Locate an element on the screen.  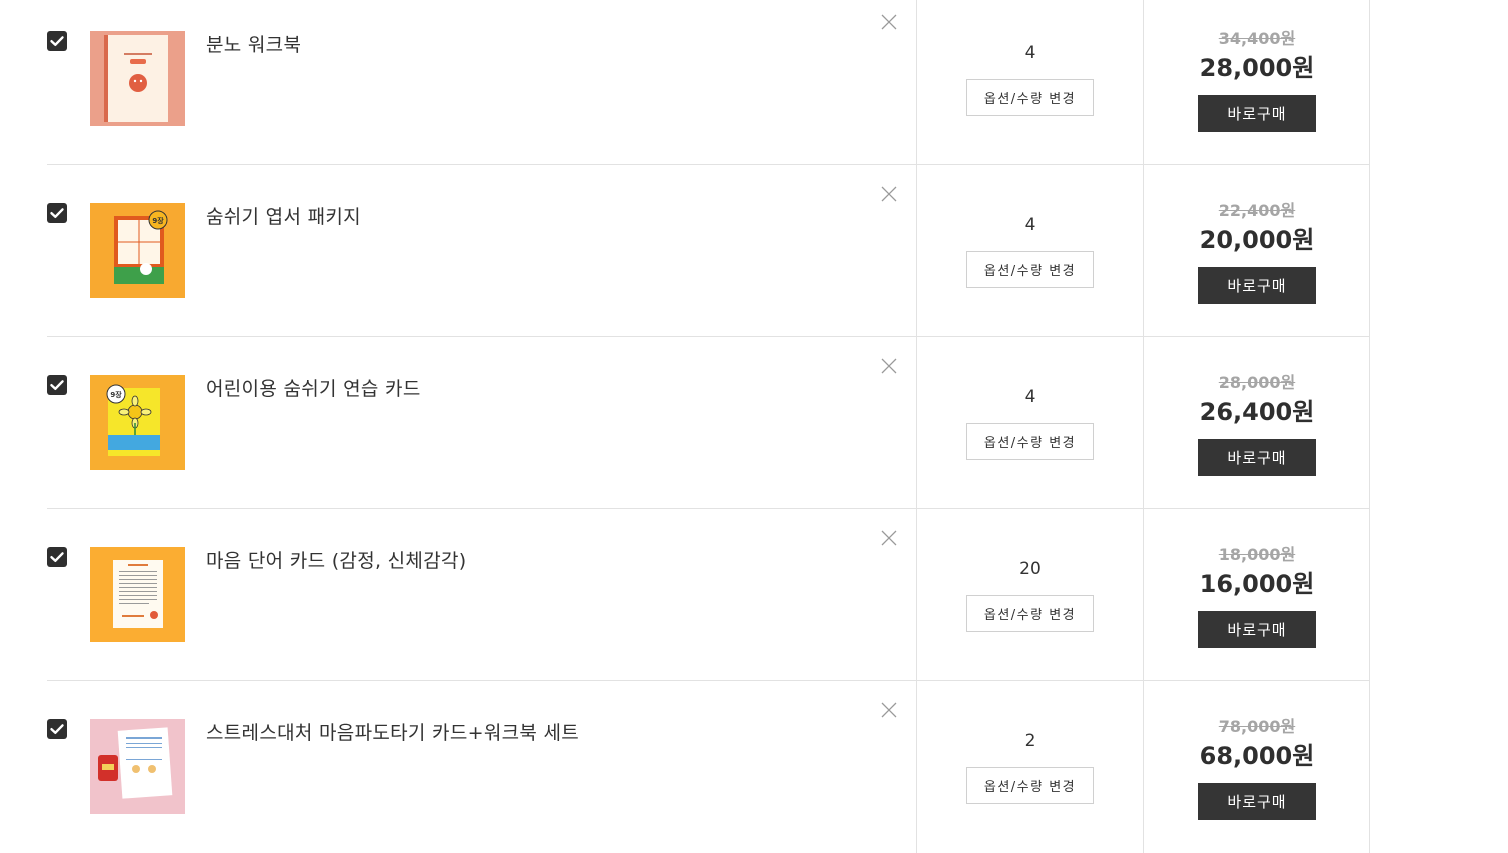
original-price: 28,000원 is located at coordinates (1257, 382).